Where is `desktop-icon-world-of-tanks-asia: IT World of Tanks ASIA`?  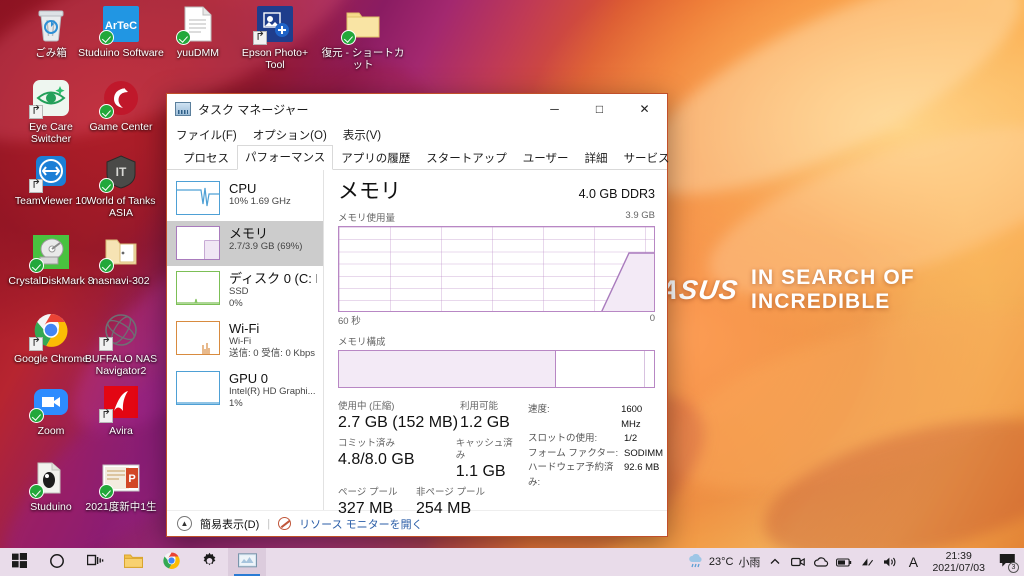 desktop-icon-world-of-tanks-asia: IT World of Tanks ASIA is located at coordinates (121, 185).